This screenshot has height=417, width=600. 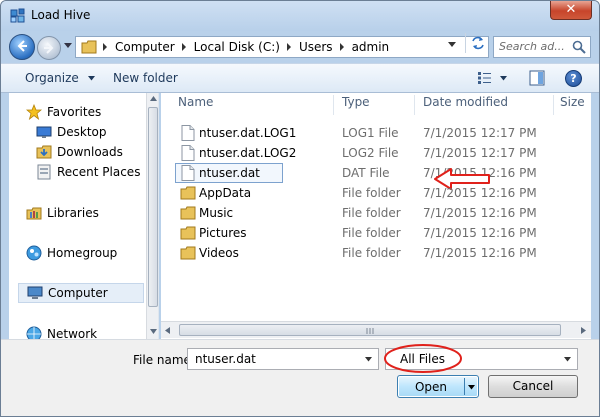 I want to click on computer-icon, so click(x=35, y=292).